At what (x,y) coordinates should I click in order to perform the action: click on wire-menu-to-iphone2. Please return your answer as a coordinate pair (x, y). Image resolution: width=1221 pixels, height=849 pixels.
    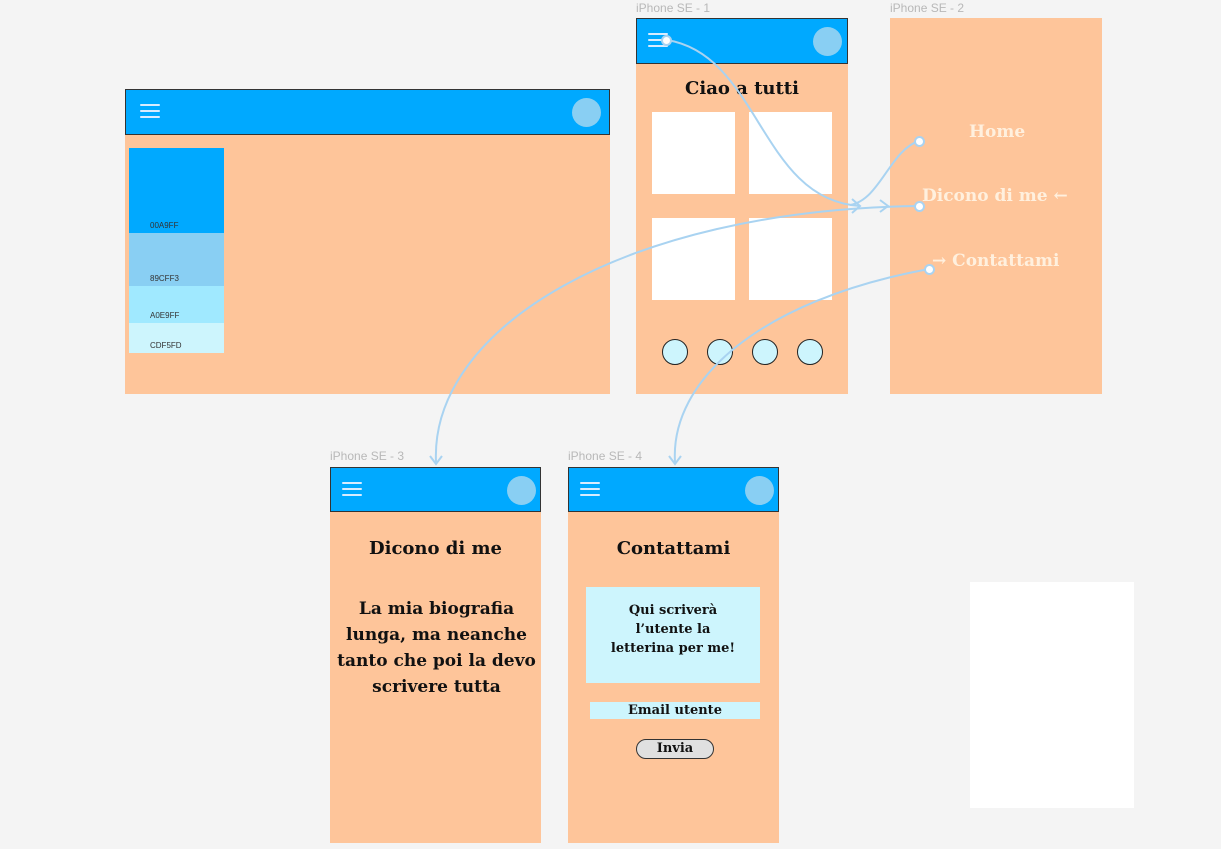
    Looking at the image, I should click on (763, 123).